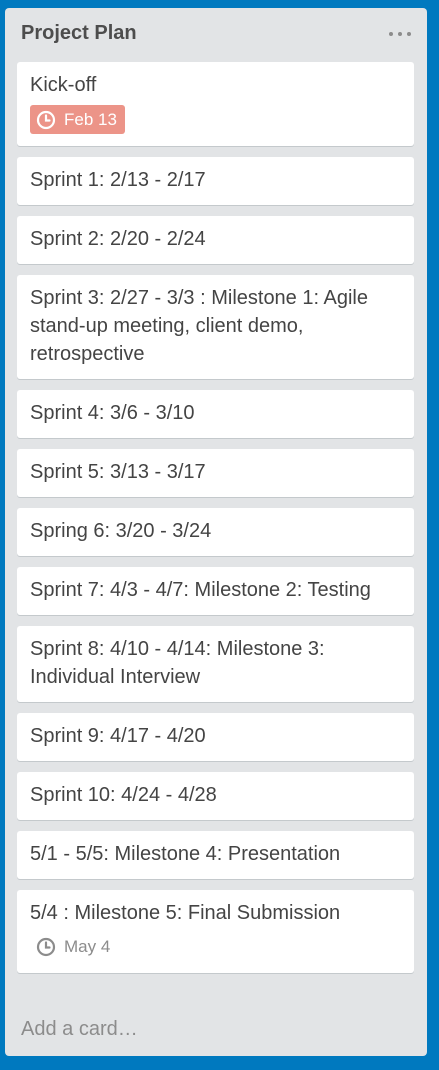 This screenshot has width=439, height=1070. What do you see at coordinates (118, 735) in the screenshot?
I see `card-title: Sprint 9: 4/17 - 4/20` at bounding box center [118, 735].